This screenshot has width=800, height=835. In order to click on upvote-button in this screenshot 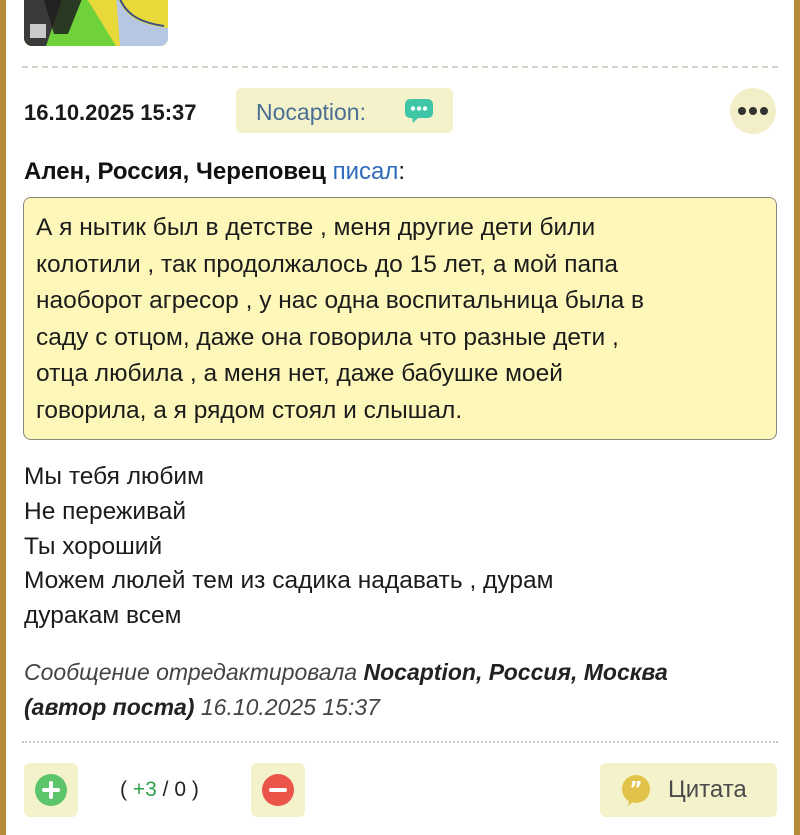, I will do `click(51, 790)`.